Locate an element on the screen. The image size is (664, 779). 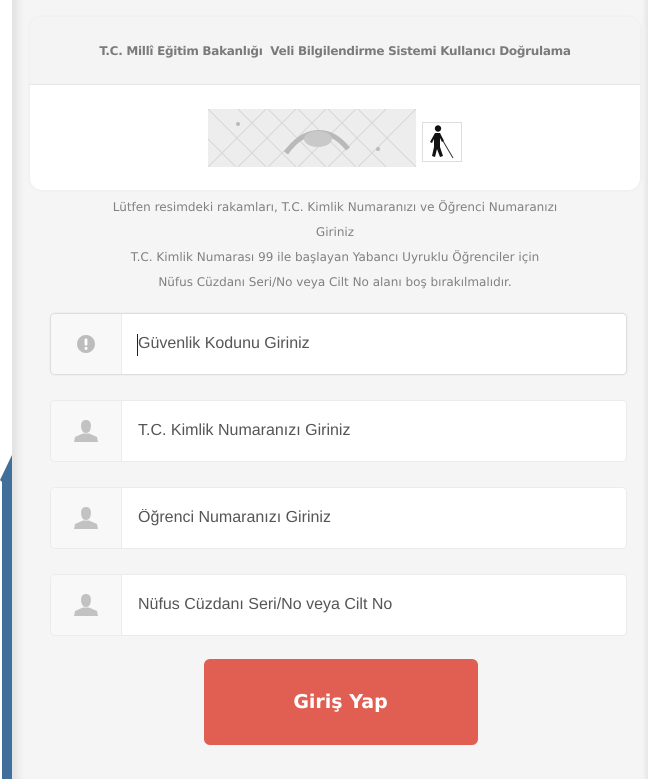
instruction-text: T.C. Kimlik Numarası 99 ile başlayan Yabancı Uyruklu Öğrenciler için Nüfus Cüzdanı Seri/No veya Cilt No alanı boş bırakılmalıdır. is located at coordinates (335, 270).